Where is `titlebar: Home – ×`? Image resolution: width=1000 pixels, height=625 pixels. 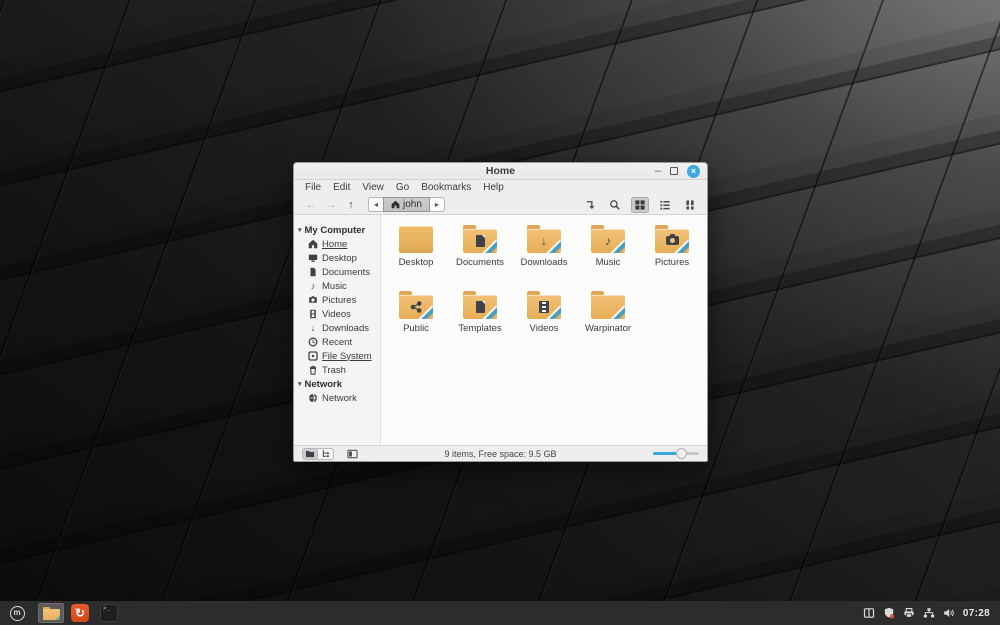 titlebar: Home – × is located at coordinates (500, 171).